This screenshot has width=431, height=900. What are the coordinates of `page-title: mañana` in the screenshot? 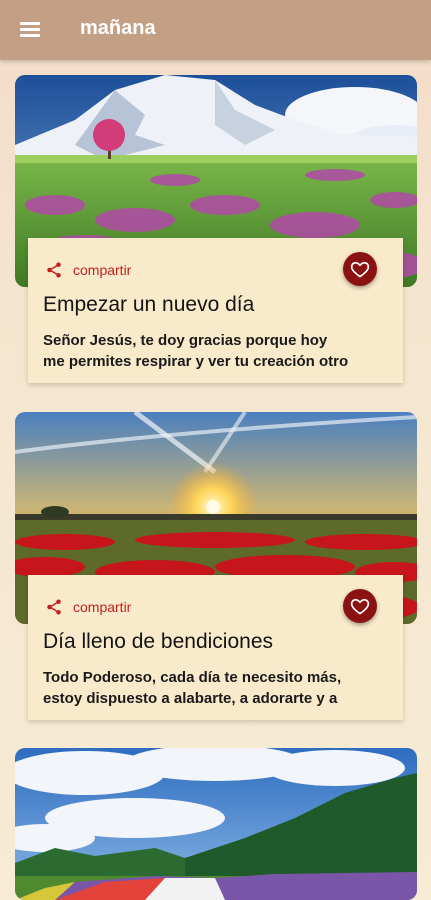 It's located at (118, 28).